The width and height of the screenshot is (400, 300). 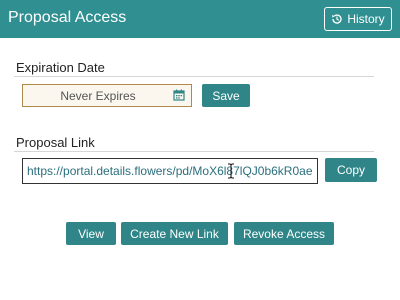 I want to click on copy-button: Copy, so click(x=351, y=170).